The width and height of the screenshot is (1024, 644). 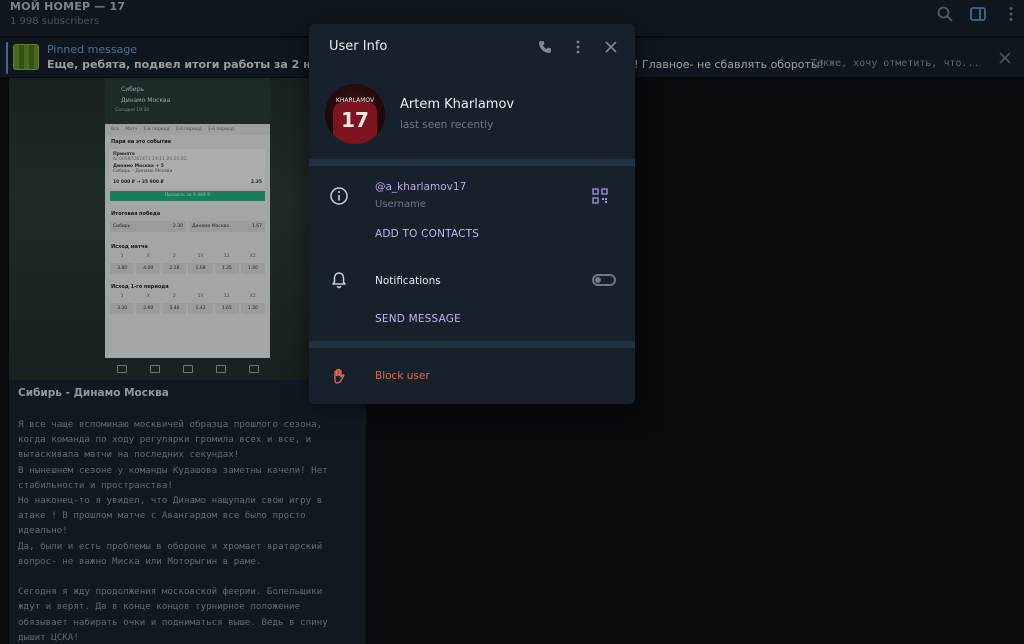 What do you see at coordinates (427, 234) in the screenshot?
I see `add-to-contacts-button: ADD TO CONTACTS` at bounding box center [427, 234].